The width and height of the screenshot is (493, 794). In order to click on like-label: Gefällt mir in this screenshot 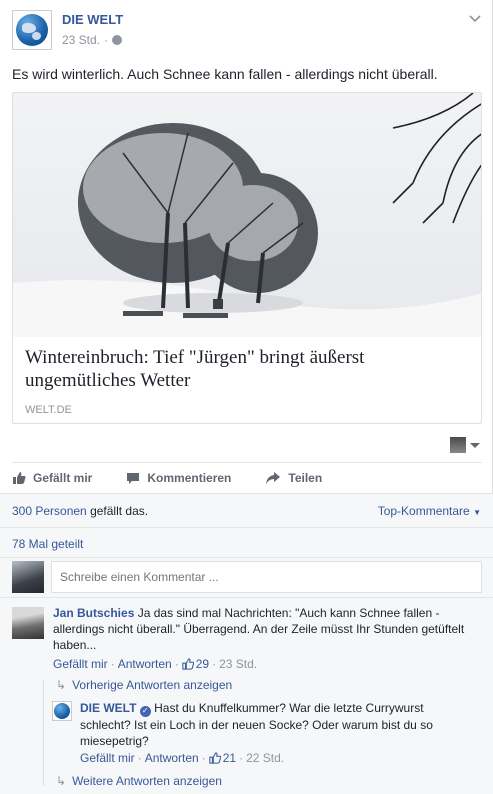, I will do `click(63, 477)`.